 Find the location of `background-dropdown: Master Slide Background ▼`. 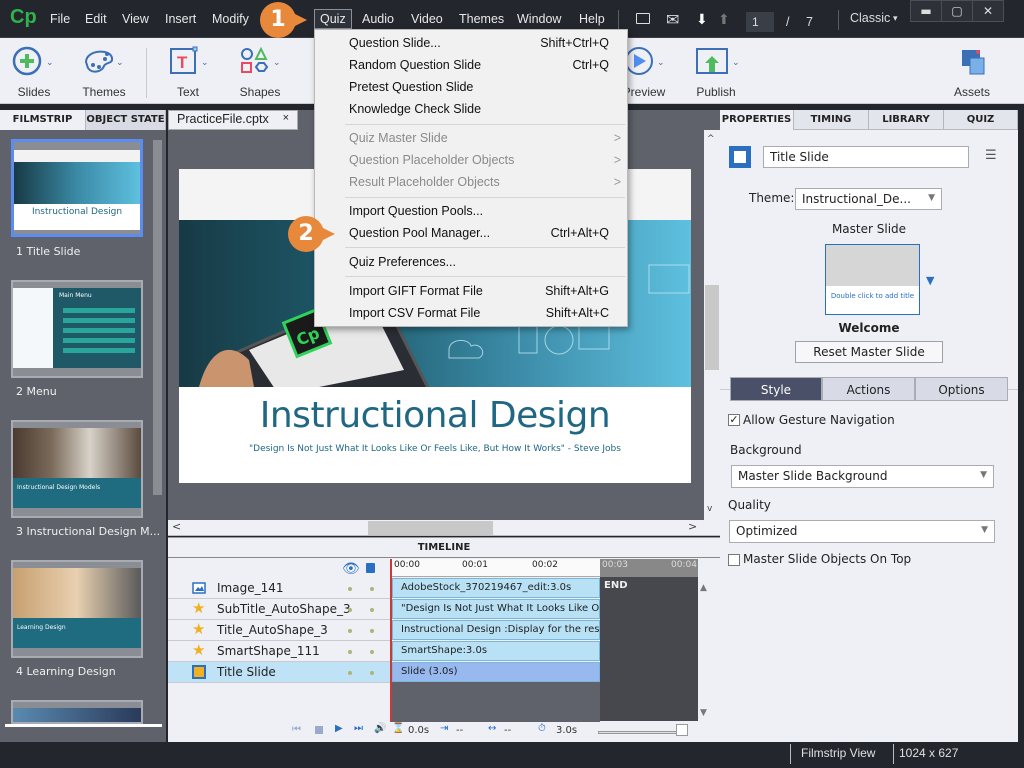

background-dropdown: Master Slide Background ▼ is located at coordinates (862, 476).